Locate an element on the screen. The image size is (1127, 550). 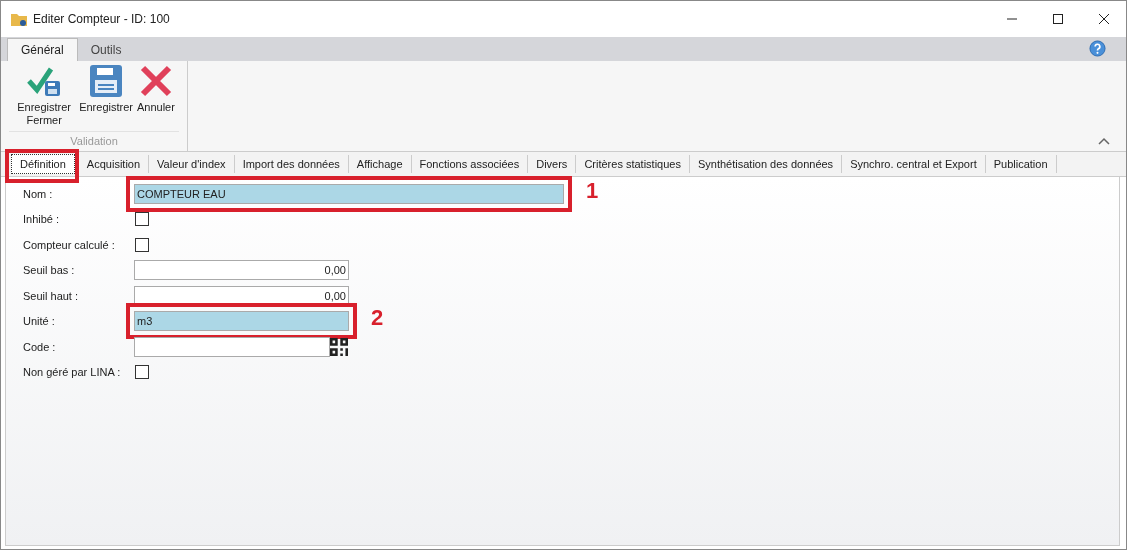
folder-icon is located at coordinates (19, 19).